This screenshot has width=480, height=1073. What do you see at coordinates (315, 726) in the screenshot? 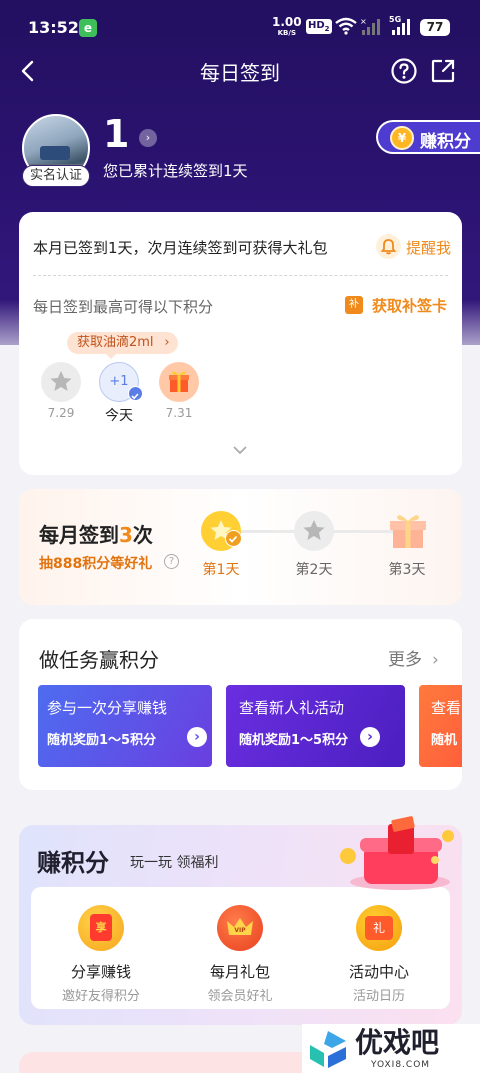
I see `task-newbie-card: 查看新人礼活动 随机奖励1～5积分 ›` at bounding box center [315, 726].